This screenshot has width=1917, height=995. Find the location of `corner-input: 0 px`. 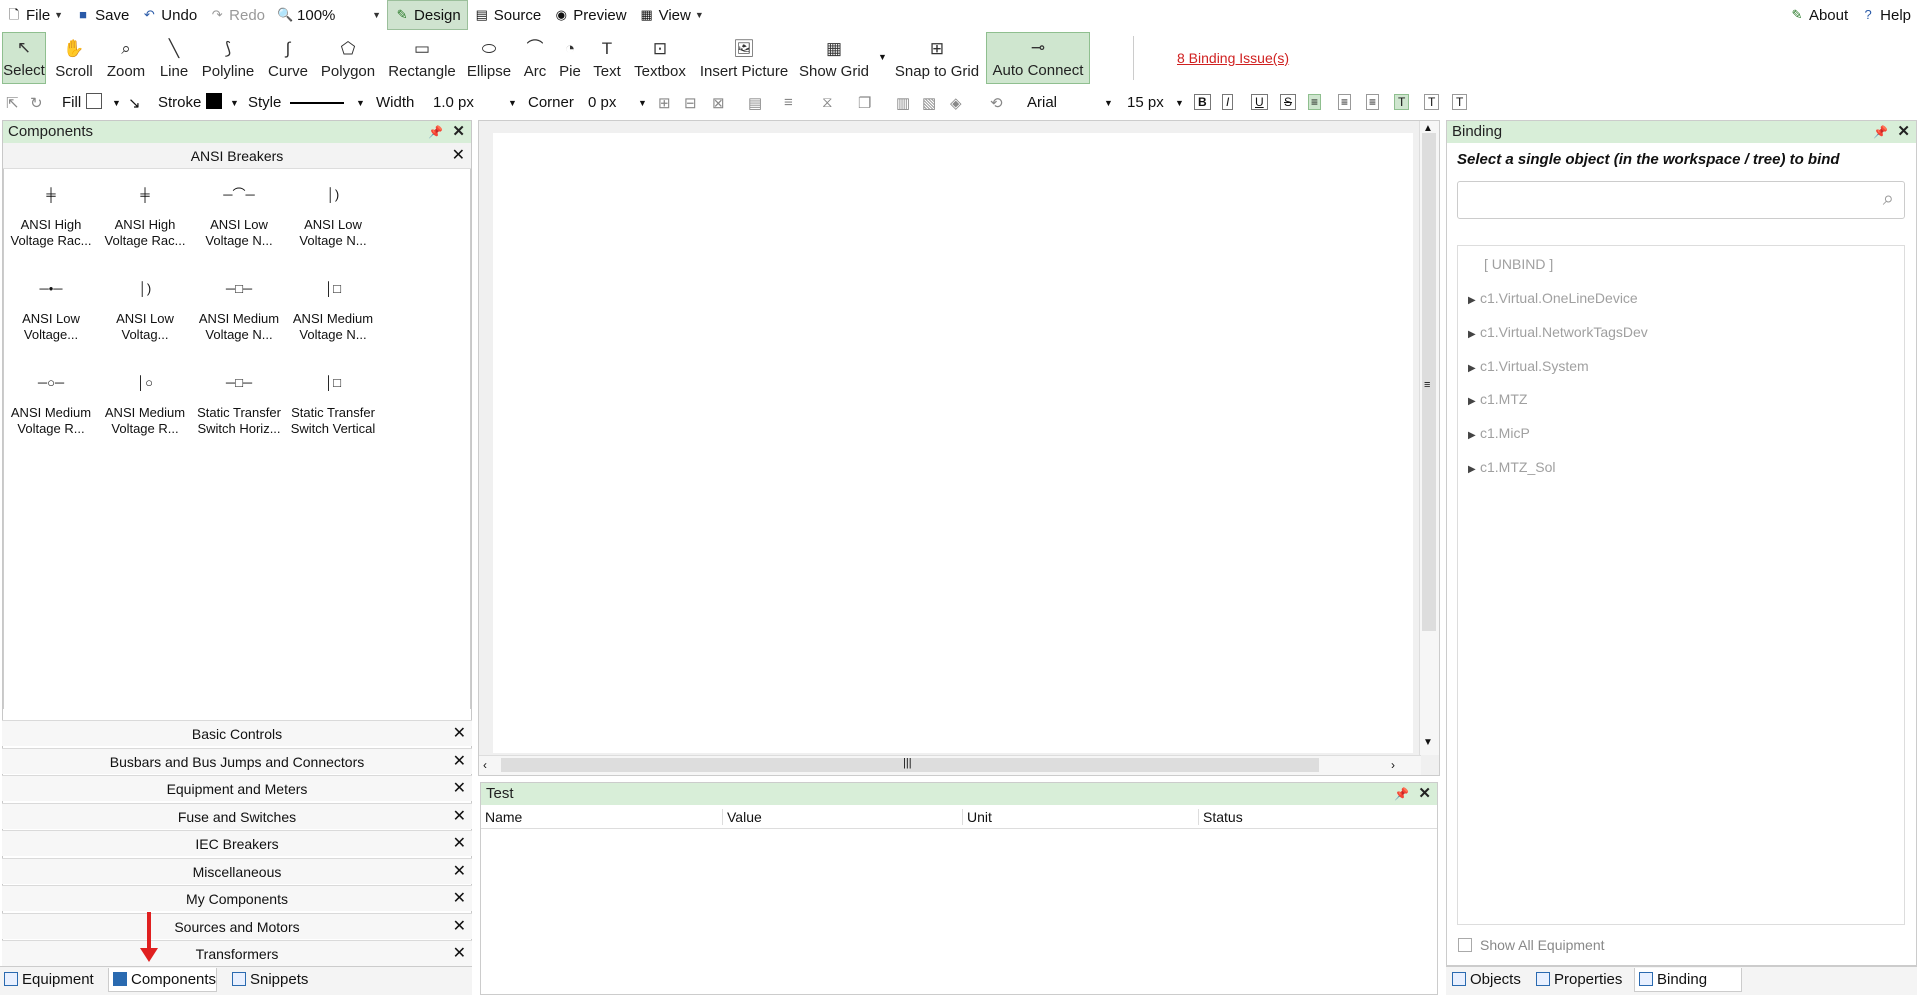

corner-input: 0 px is located at coordinates (602, 102).